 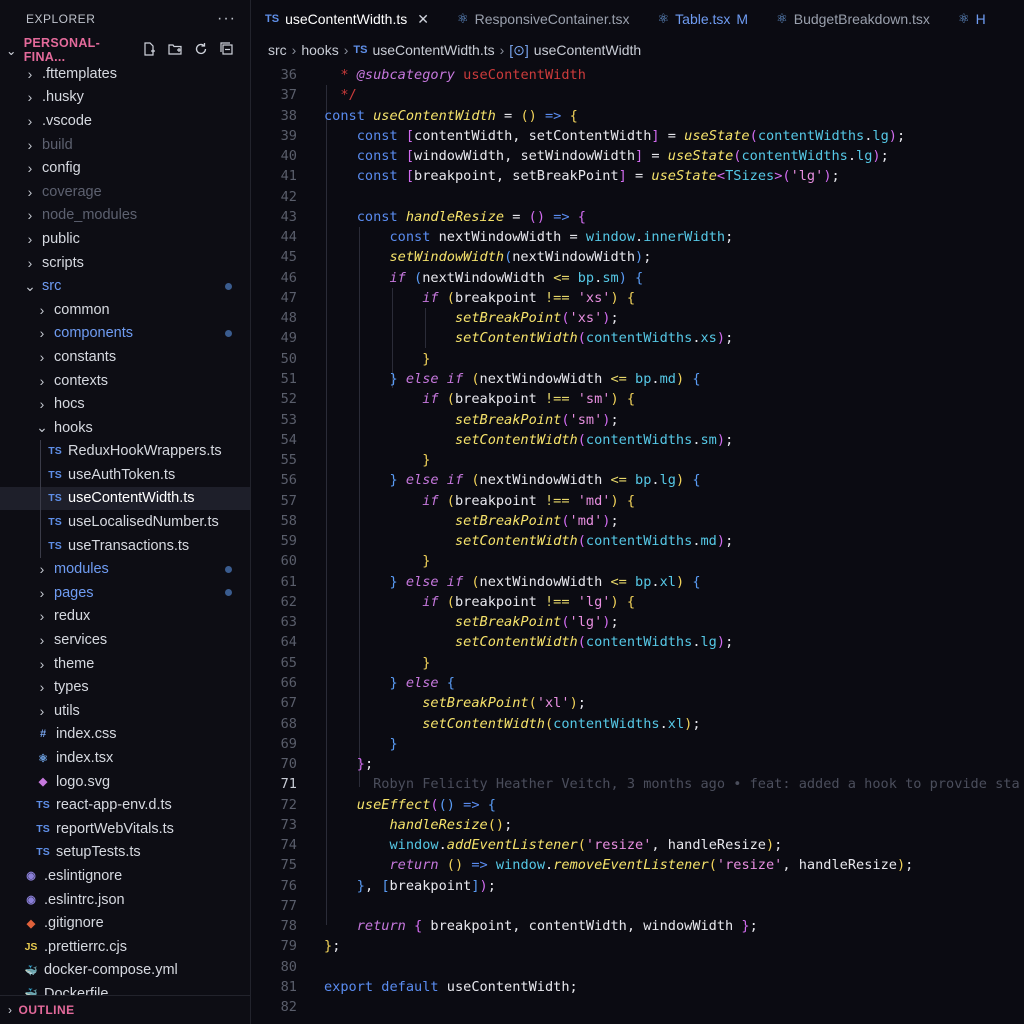 I want to click on editor-tab: ⚛ BudgetBreakdown.tsx, so click(x=853, y=19).